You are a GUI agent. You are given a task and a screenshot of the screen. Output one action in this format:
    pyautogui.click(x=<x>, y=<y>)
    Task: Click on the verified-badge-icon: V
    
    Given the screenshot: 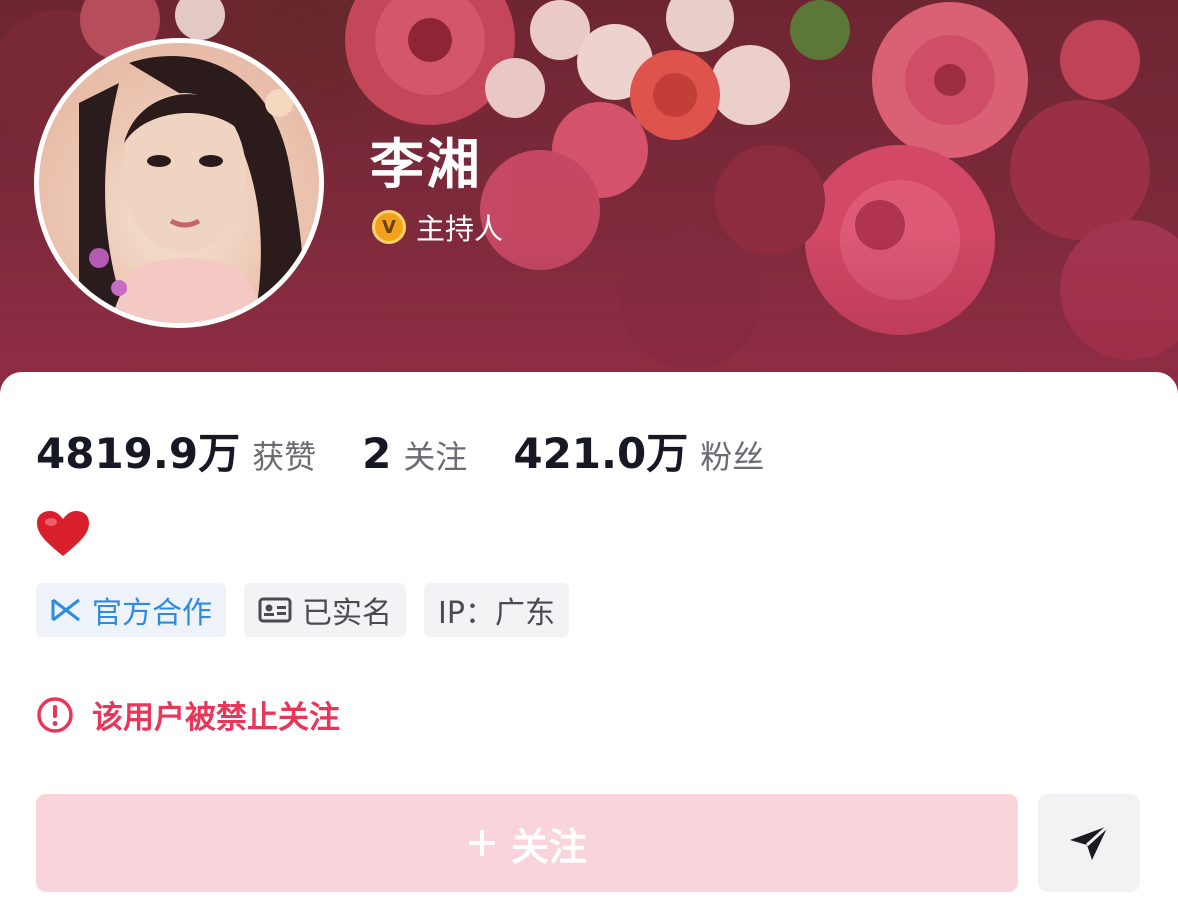 What is the action you would take?
    pyautogui.click(x=389, y=227)
    